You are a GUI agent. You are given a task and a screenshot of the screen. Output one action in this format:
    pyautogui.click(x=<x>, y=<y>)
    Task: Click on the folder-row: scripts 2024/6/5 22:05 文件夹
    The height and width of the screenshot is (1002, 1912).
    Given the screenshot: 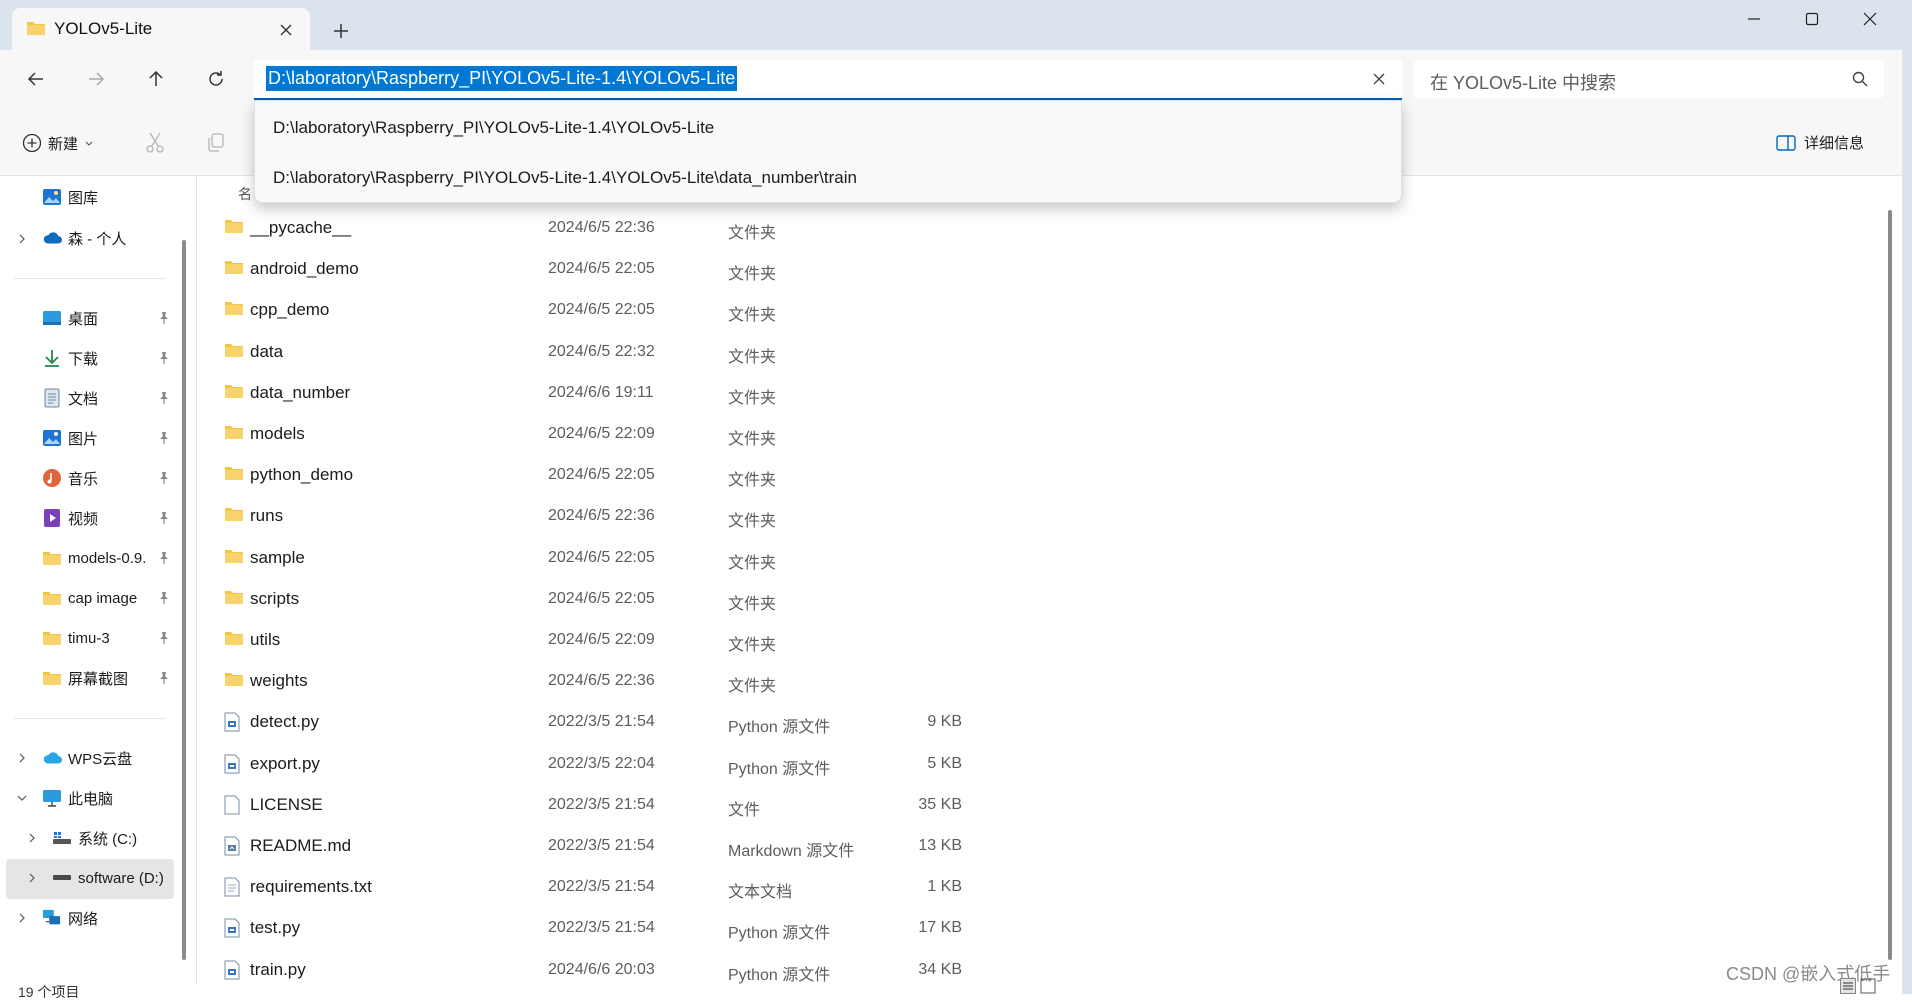 What is the action you would take?
    pyautogui.click(x=600, y=599)
    